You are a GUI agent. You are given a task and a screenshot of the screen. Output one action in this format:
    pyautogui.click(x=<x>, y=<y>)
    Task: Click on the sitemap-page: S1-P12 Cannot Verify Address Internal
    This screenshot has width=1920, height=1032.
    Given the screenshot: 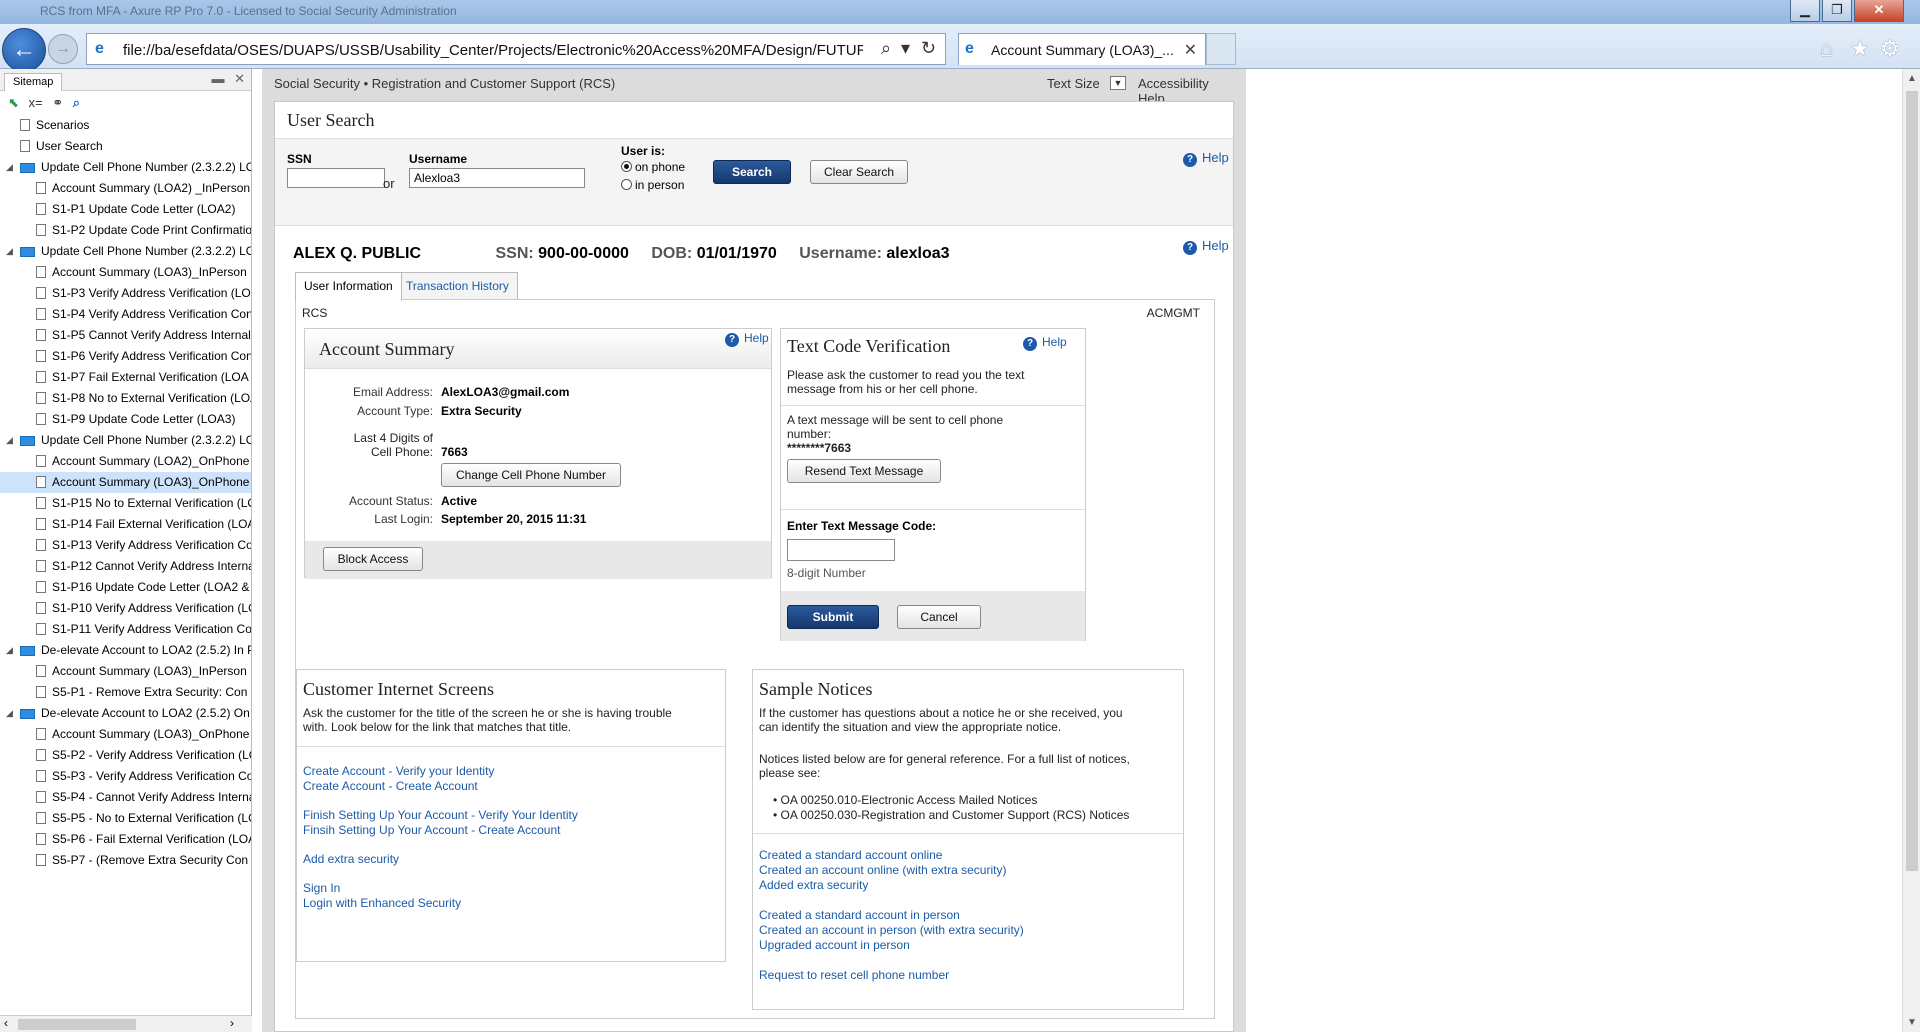 What is the action you would take?
    pyautogui.click(x=125, y=566)
    